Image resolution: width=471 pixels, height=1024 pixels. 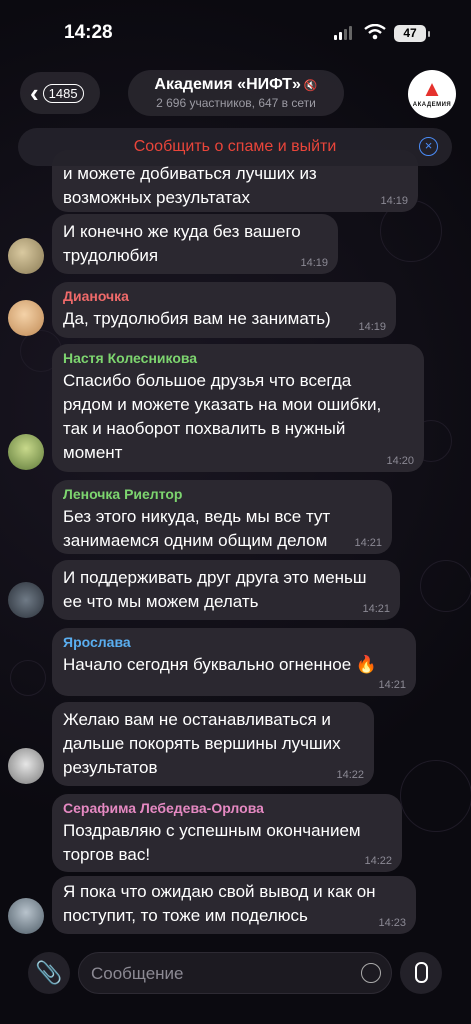 I want to click on chat-title: Академия «НИФТ», so click(x=227, y=84).